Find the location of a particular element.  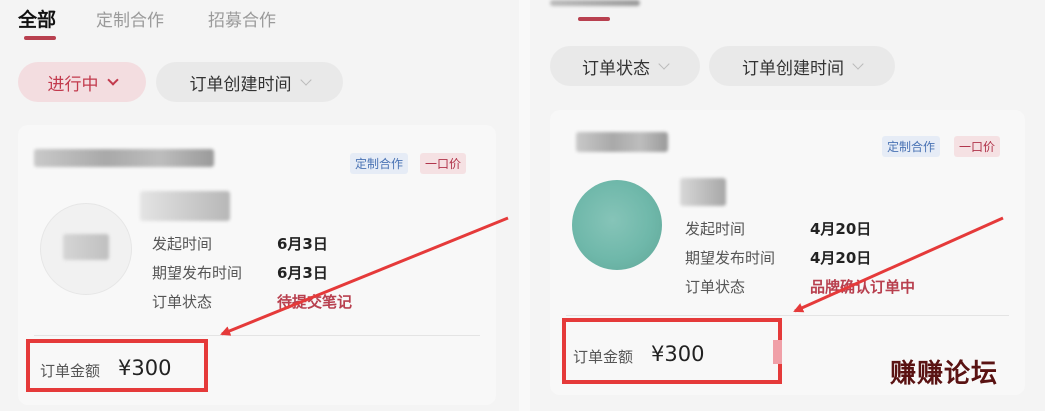

tab-recruit-cooperation: 招募合作 is located at coordinates (242, 18).